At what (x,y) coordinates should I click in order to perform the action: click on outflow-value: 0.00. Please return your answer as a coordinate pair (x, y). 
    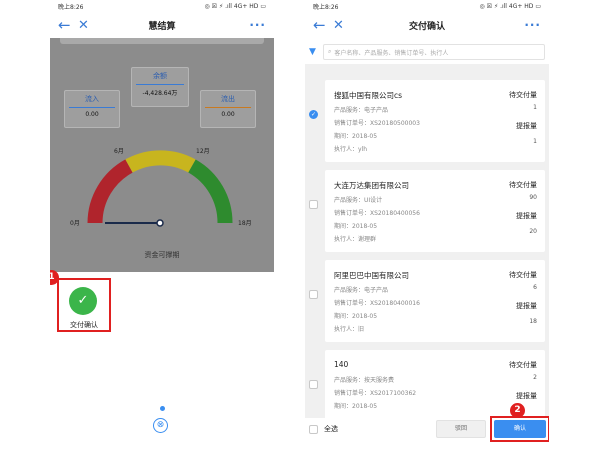
    Looking at the image, I should click on (228, 114).